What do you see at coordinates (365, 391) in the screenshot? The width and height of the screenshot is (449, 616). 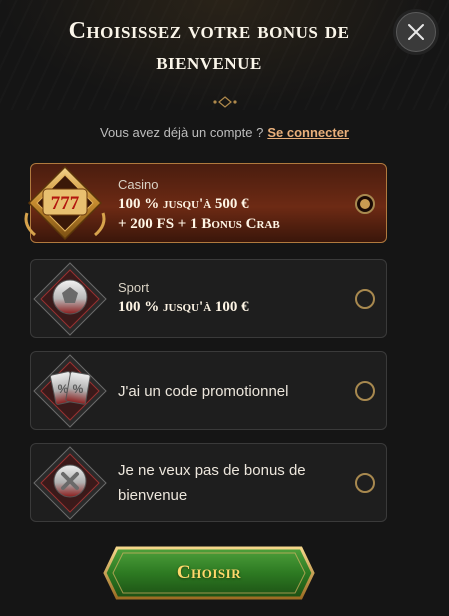 I see `radio-promo-code` at bounding box center [365, 391].